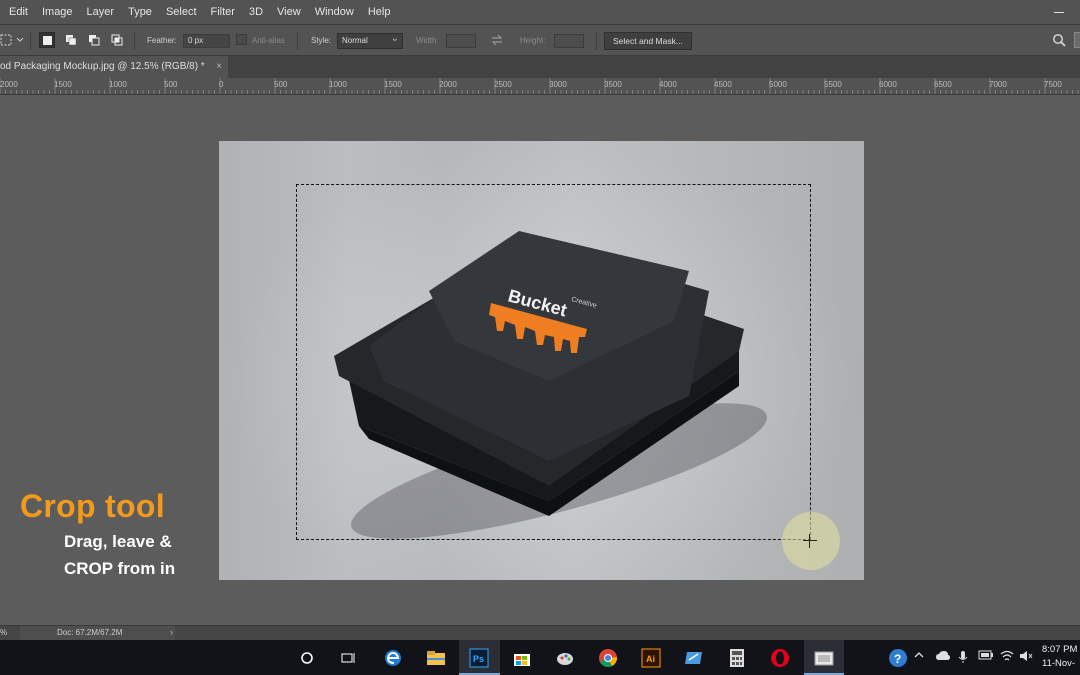  What do you see at coordinates (92, 506) in the screenshot?
I see `overlay-title: Crop tool` at bounding box center [92, 506].